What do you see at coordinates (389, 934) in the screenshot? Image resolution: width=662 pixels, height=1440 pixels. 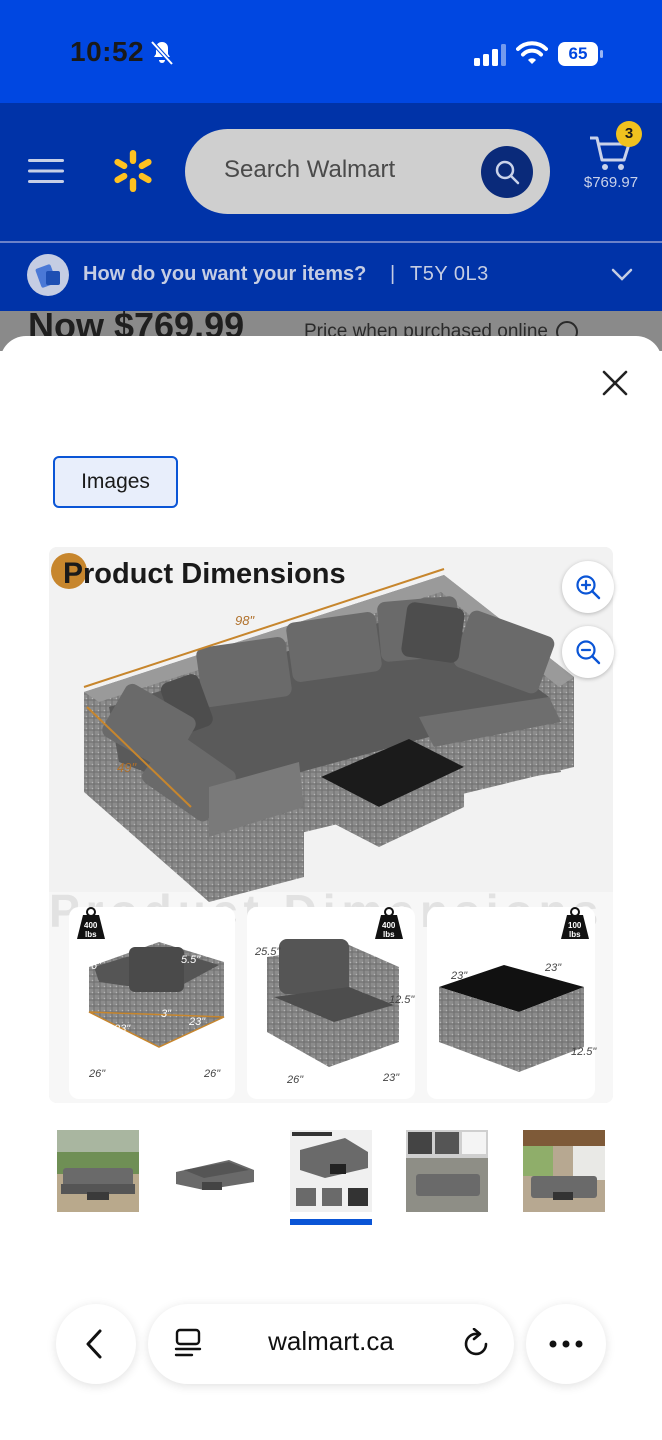 I see `weight-armless-unit: lbs` at bounding box center [389, 934].